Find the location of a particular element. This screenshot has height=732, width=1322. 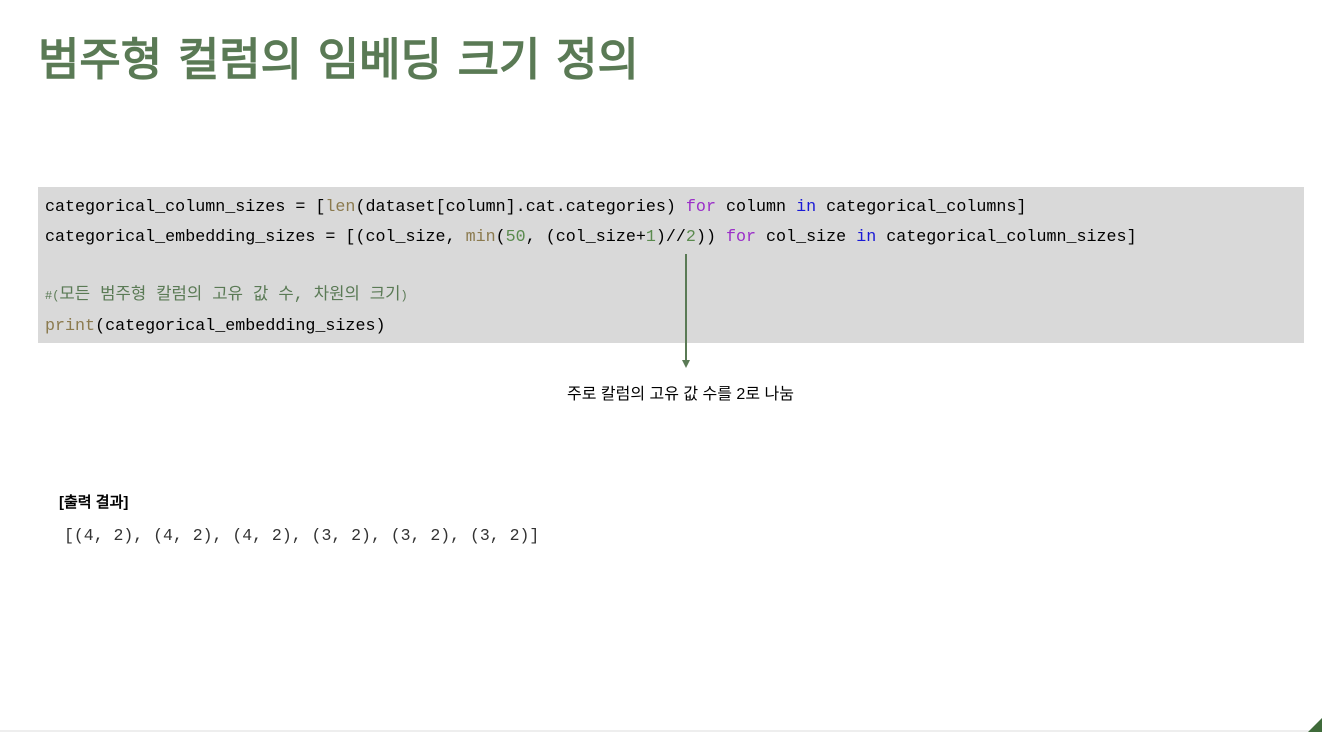

output-label: [출력 결과] is located at coordinates (94, 502).